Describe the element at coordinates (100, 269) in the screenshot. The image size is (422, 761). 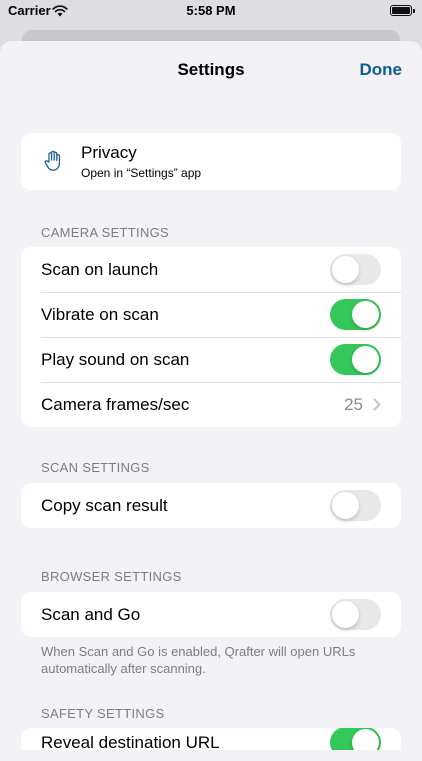
I see `scan-on-launch-label: Scan on launch` at that location.